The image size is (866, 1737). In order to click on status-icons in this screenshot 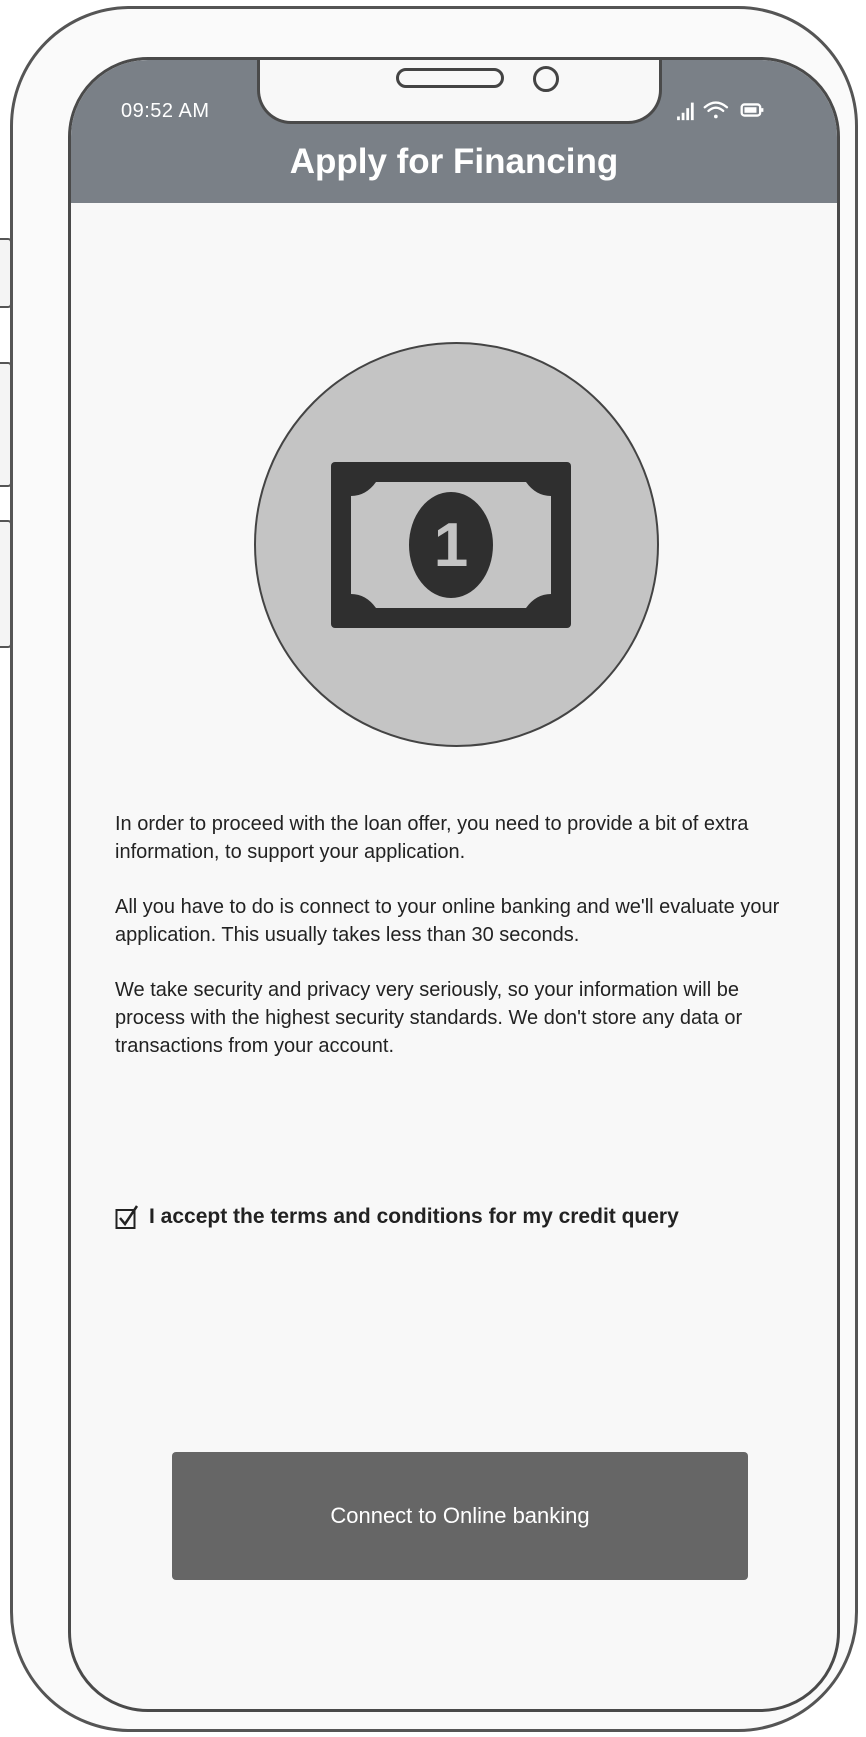, I will do `click(720, 111)`.